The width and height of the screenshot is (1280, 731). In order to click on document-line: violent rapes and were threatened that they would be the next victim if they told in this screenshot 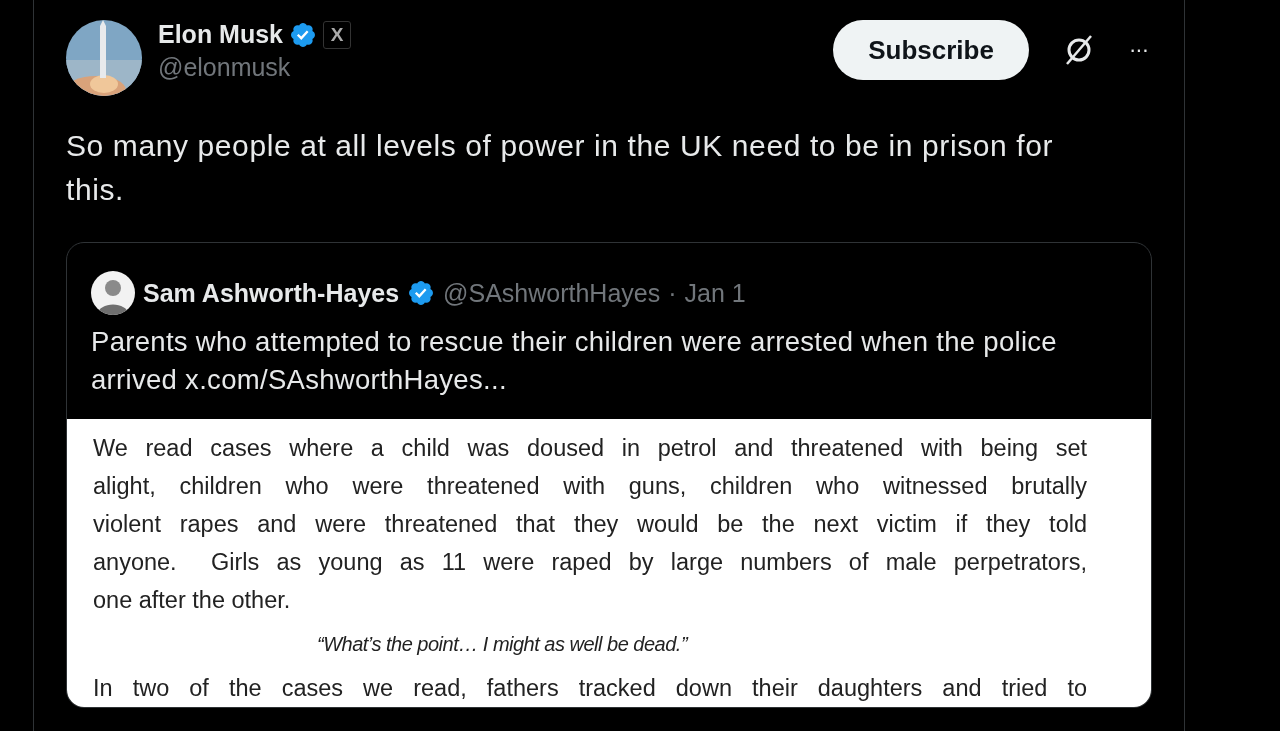, I will do `click(590, 524)`.